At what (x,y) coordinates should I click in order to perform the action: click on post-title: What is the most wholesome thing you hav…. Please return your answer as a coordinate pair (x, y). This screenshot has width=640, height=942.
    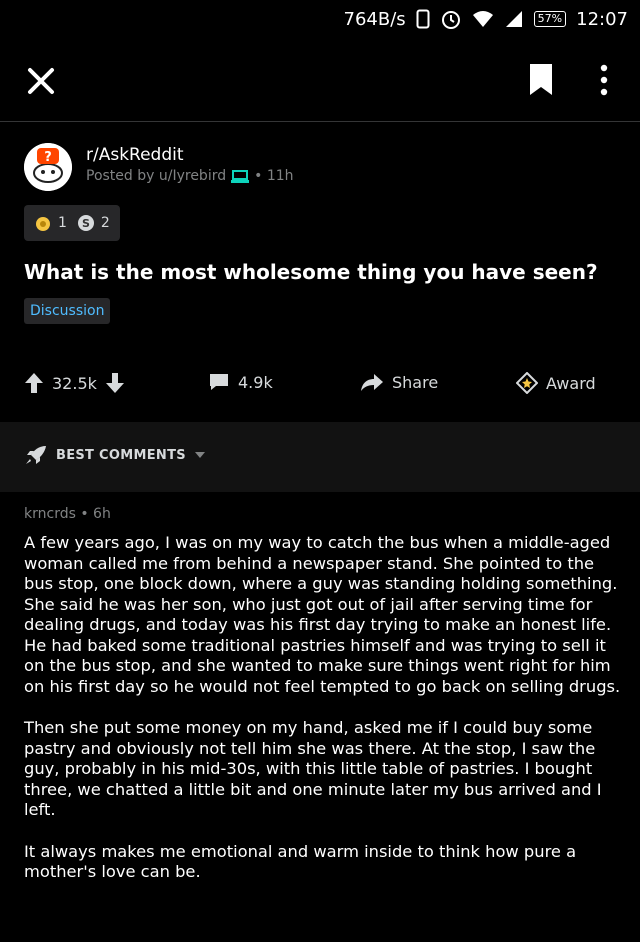
    Looking at the image, I should click on (311, 272).